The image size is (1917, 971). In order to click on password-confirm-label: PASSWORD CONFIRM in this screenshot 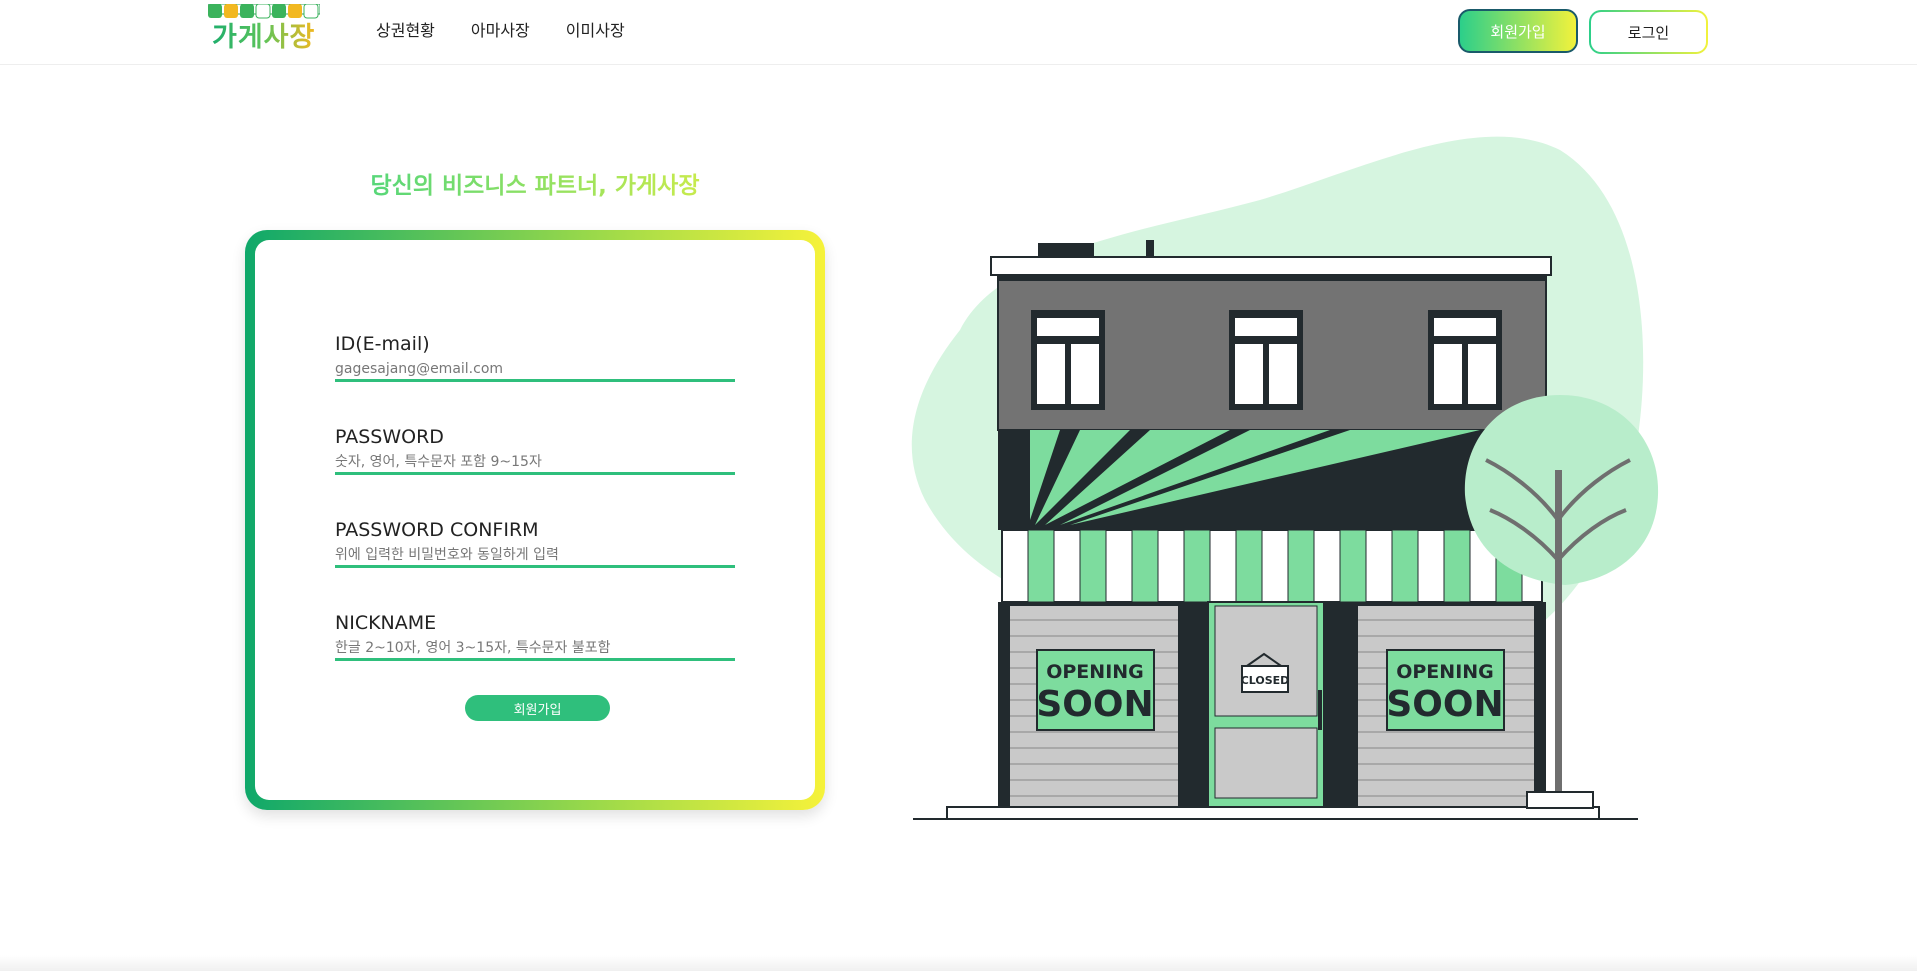, I will do `click(437, 530)`.